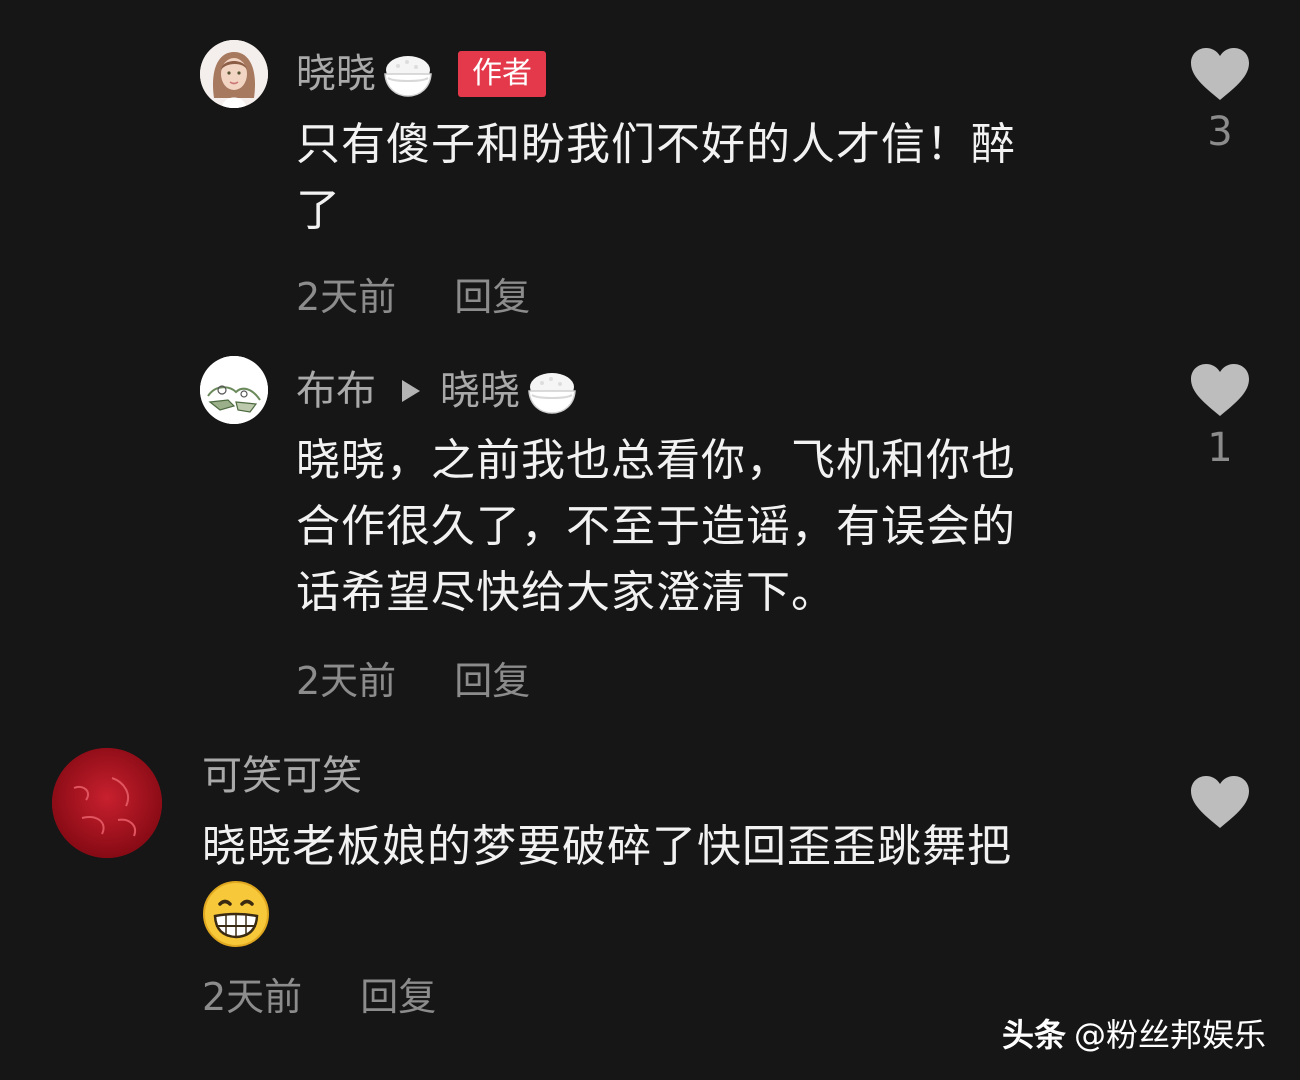 Image resolution: width=1300 pixels, height=1080 pixels. Describe the element at coordinates (252, 997) in the screenshot. I see `comment-time: 2天前` at that location.